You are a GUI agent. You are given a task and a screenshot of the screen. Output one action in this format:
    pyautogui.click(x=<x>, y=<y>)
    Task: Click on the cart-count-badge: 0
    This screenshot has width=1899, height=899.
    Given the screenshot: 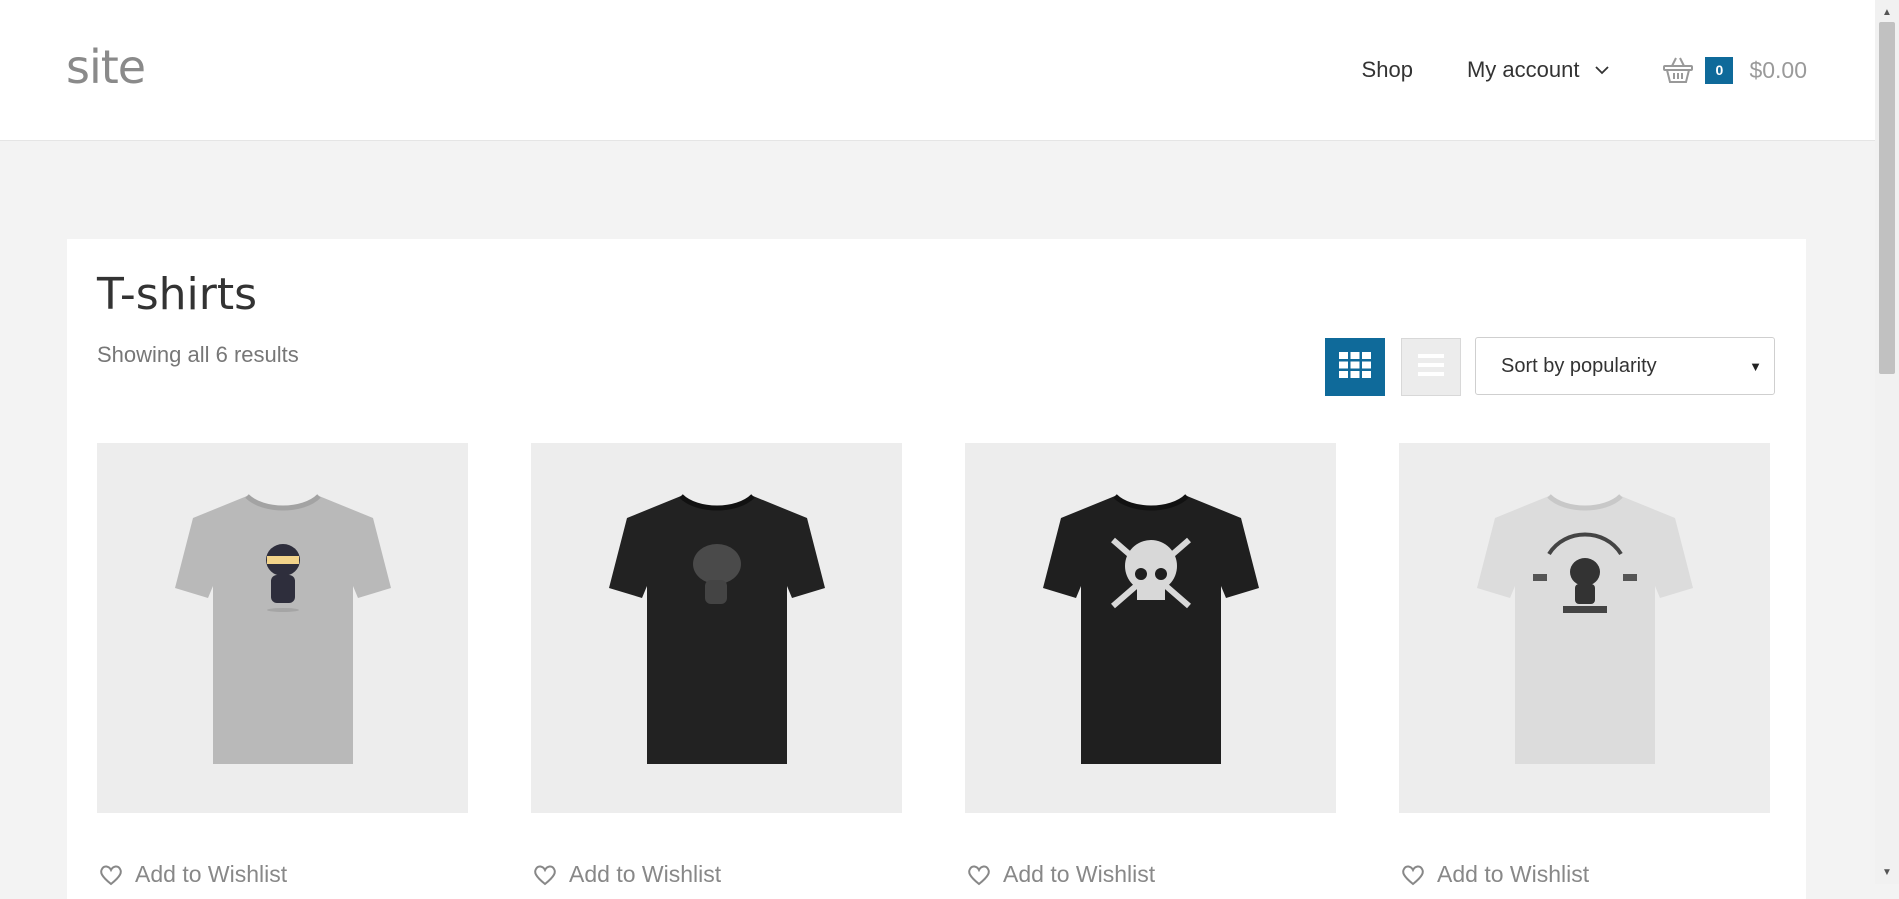 What is the action you would take?
    pyautogui.click(x=1719, y=70)
    